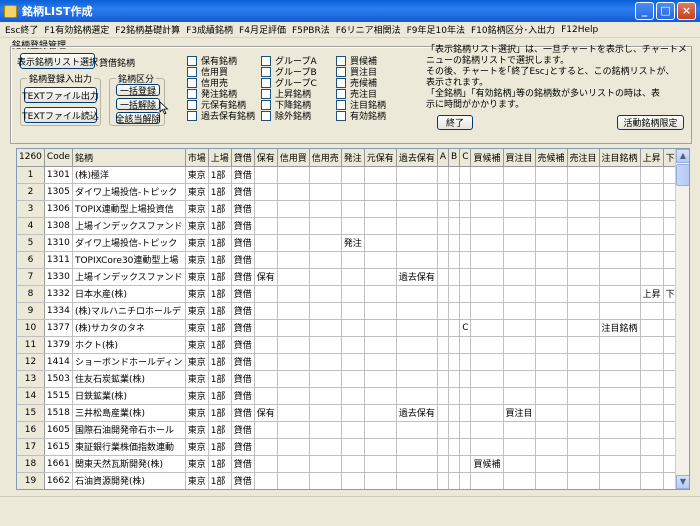 The width and height of the screenshot is (700, 526). I want to click on table-cell: 1311, so click(58, 260).